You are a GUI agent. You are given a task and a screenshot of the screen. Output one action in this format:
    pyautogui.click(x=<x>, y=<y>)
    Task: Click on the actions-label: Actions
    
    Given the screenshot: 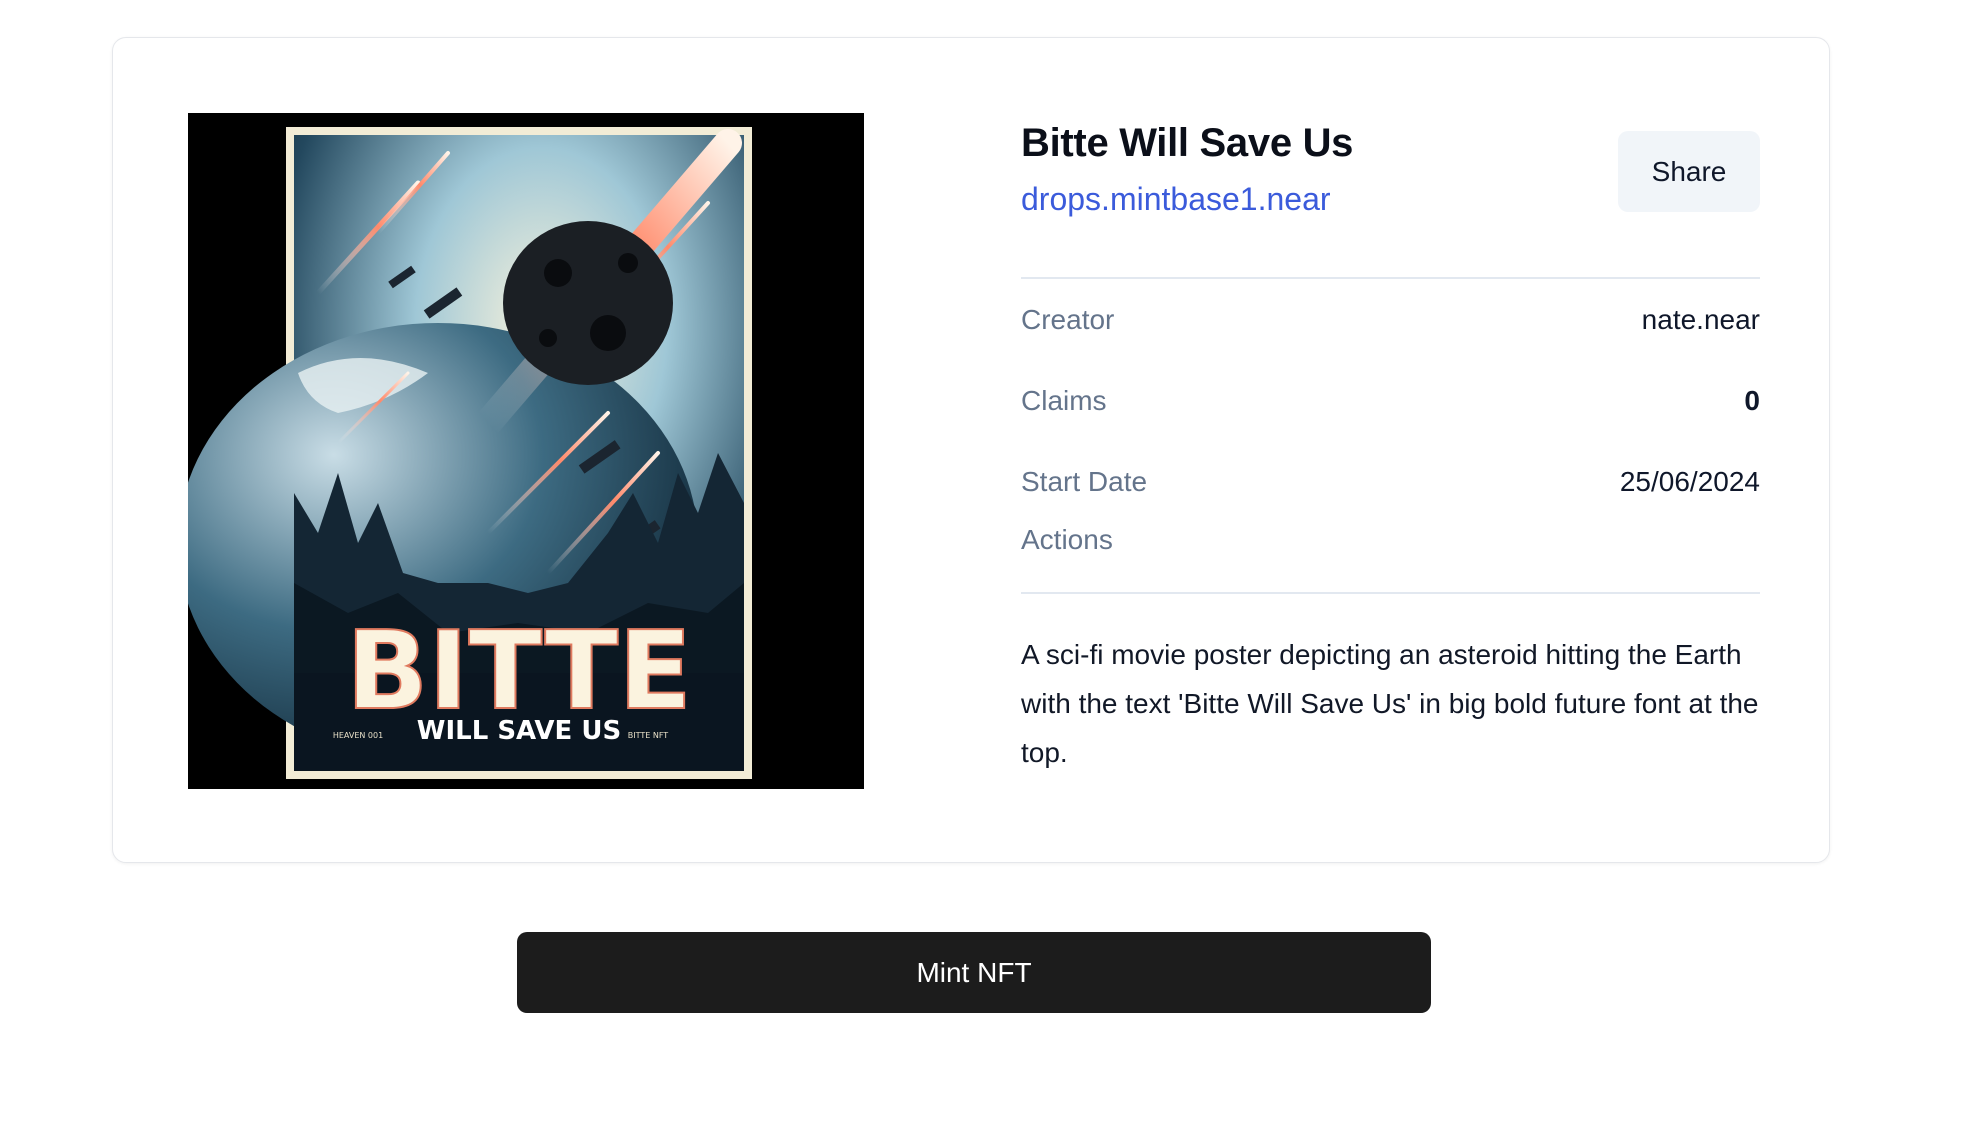 What is the action you would take?
    pyautogui.click(x=1067, y=539)
    